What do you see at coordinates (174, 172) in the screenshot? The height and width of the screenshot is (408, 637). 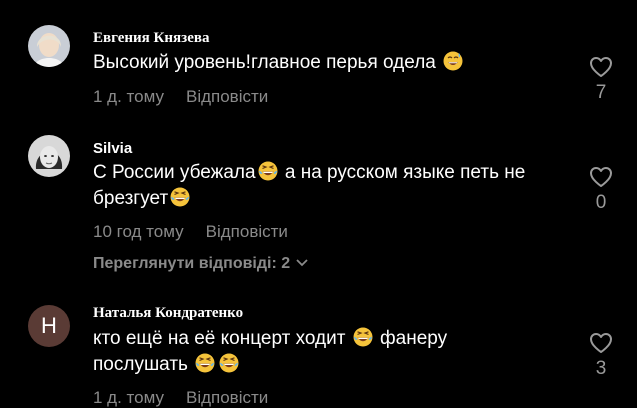 I see `comment-text-line1: С России убежала` at bounding box center [174, 172].